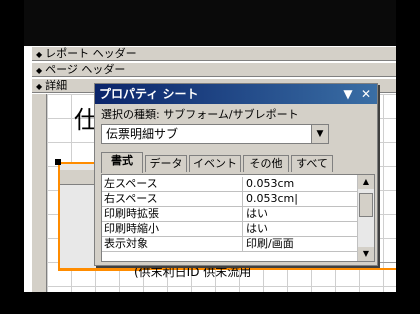 The height and width of the screenshot is (314, 420). I want to click on property-row: 左スペース 0.053cm, so click(231, 184).